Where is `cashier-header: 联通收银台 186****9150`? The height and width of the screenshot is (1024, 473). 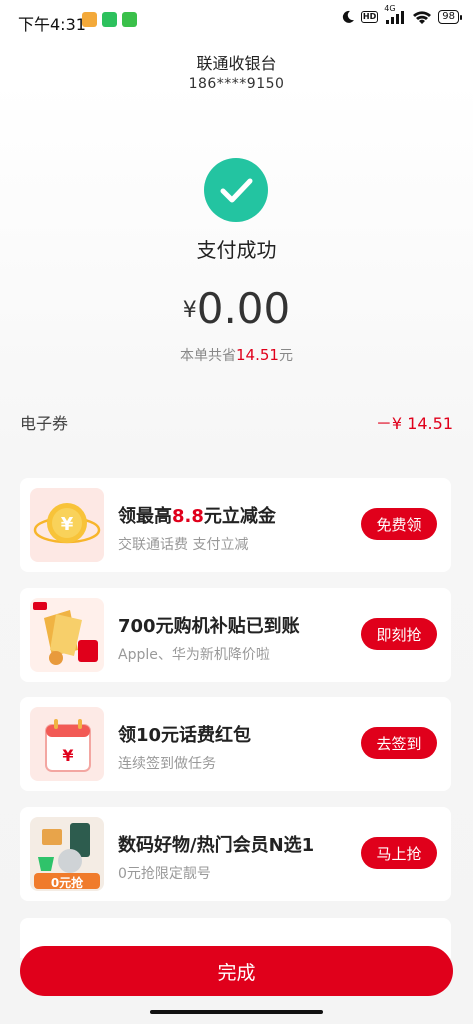 cashier-header: 联通收银台 186****9150 is located at coordinates (236, 71).